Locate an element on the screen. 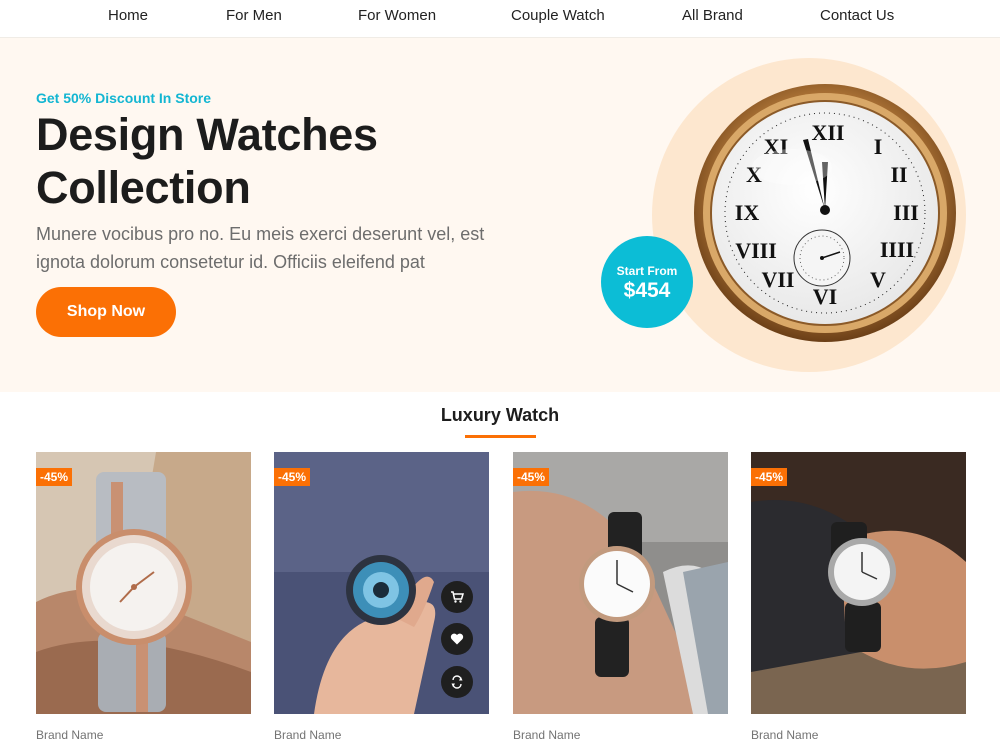 This screenshot has width=1000, height=750. hero-title-line-1: Design Watches is located at coordinates (207, 134).